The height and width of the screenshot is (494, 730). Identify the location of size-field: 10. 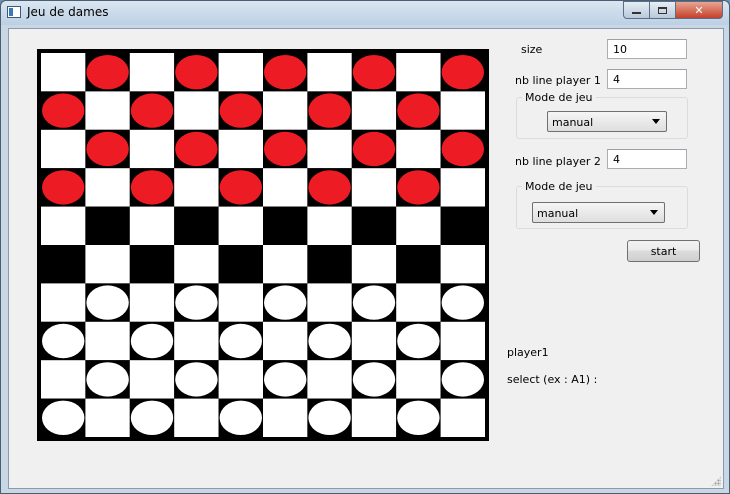
(647, 49).